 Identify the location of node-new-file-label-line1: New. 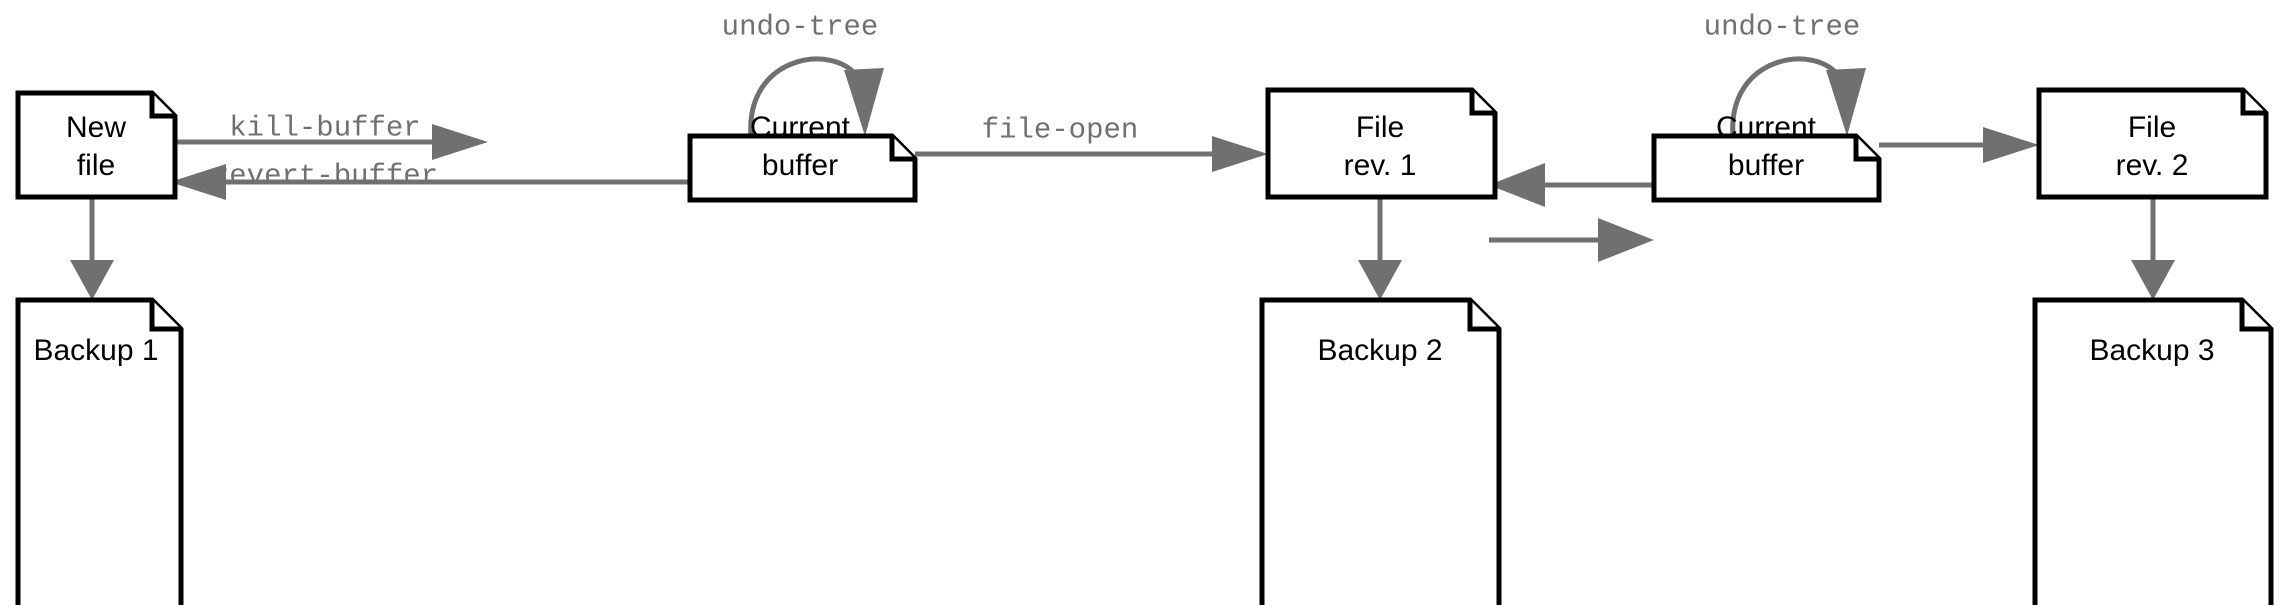
(96, 127).